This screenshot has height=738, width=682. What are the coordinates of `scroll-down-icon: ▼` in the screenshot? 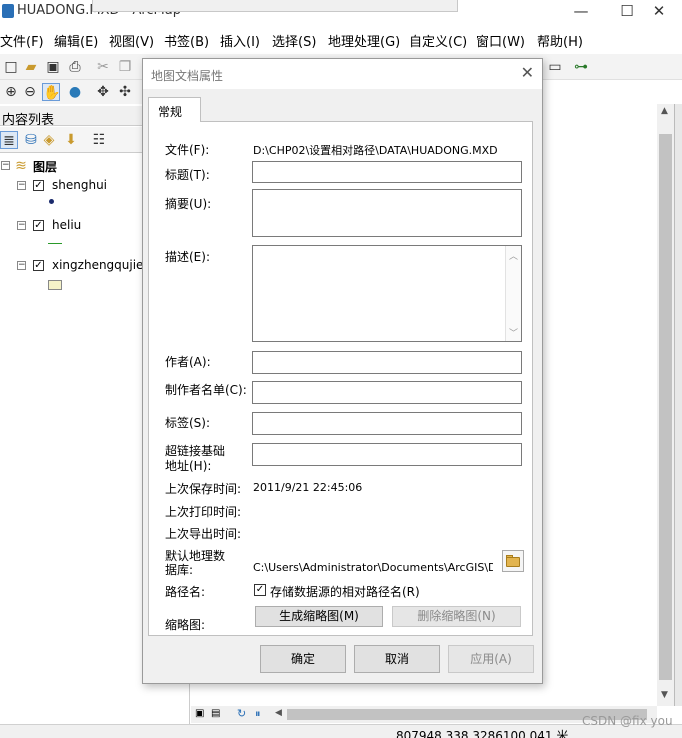 It's located at (664, 695).